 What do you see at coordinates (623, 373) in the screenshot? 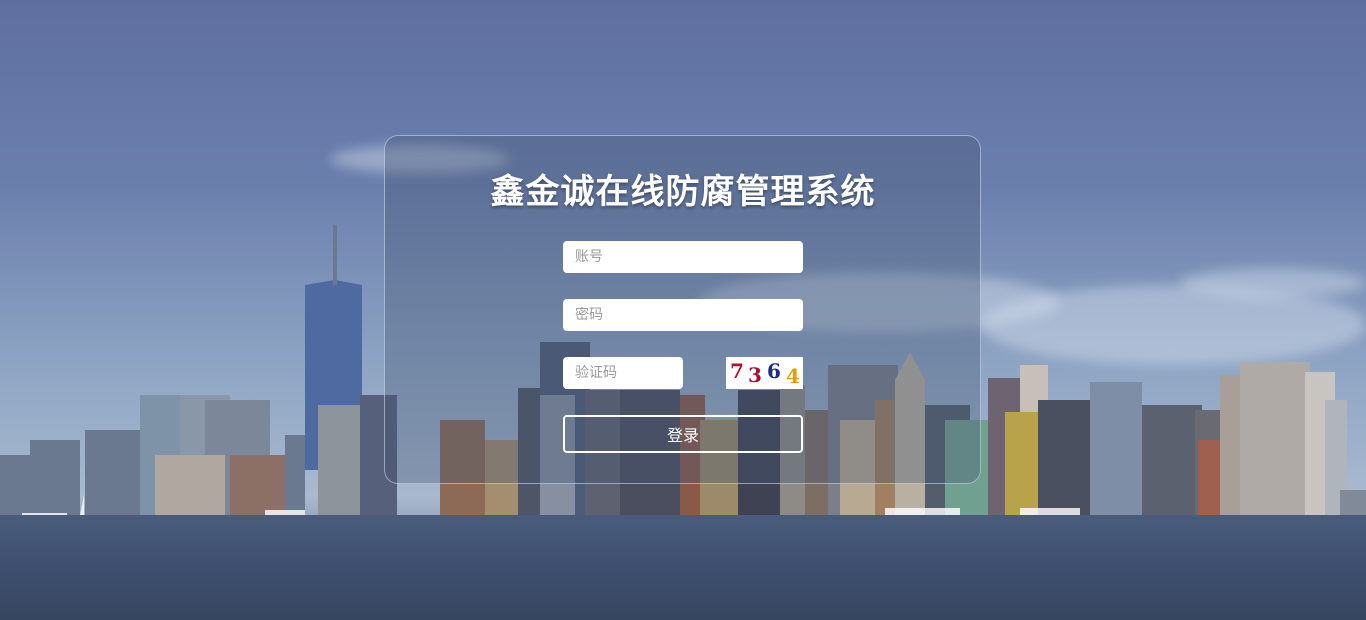
I see `captcha-input` at bounding box center [623, 373].